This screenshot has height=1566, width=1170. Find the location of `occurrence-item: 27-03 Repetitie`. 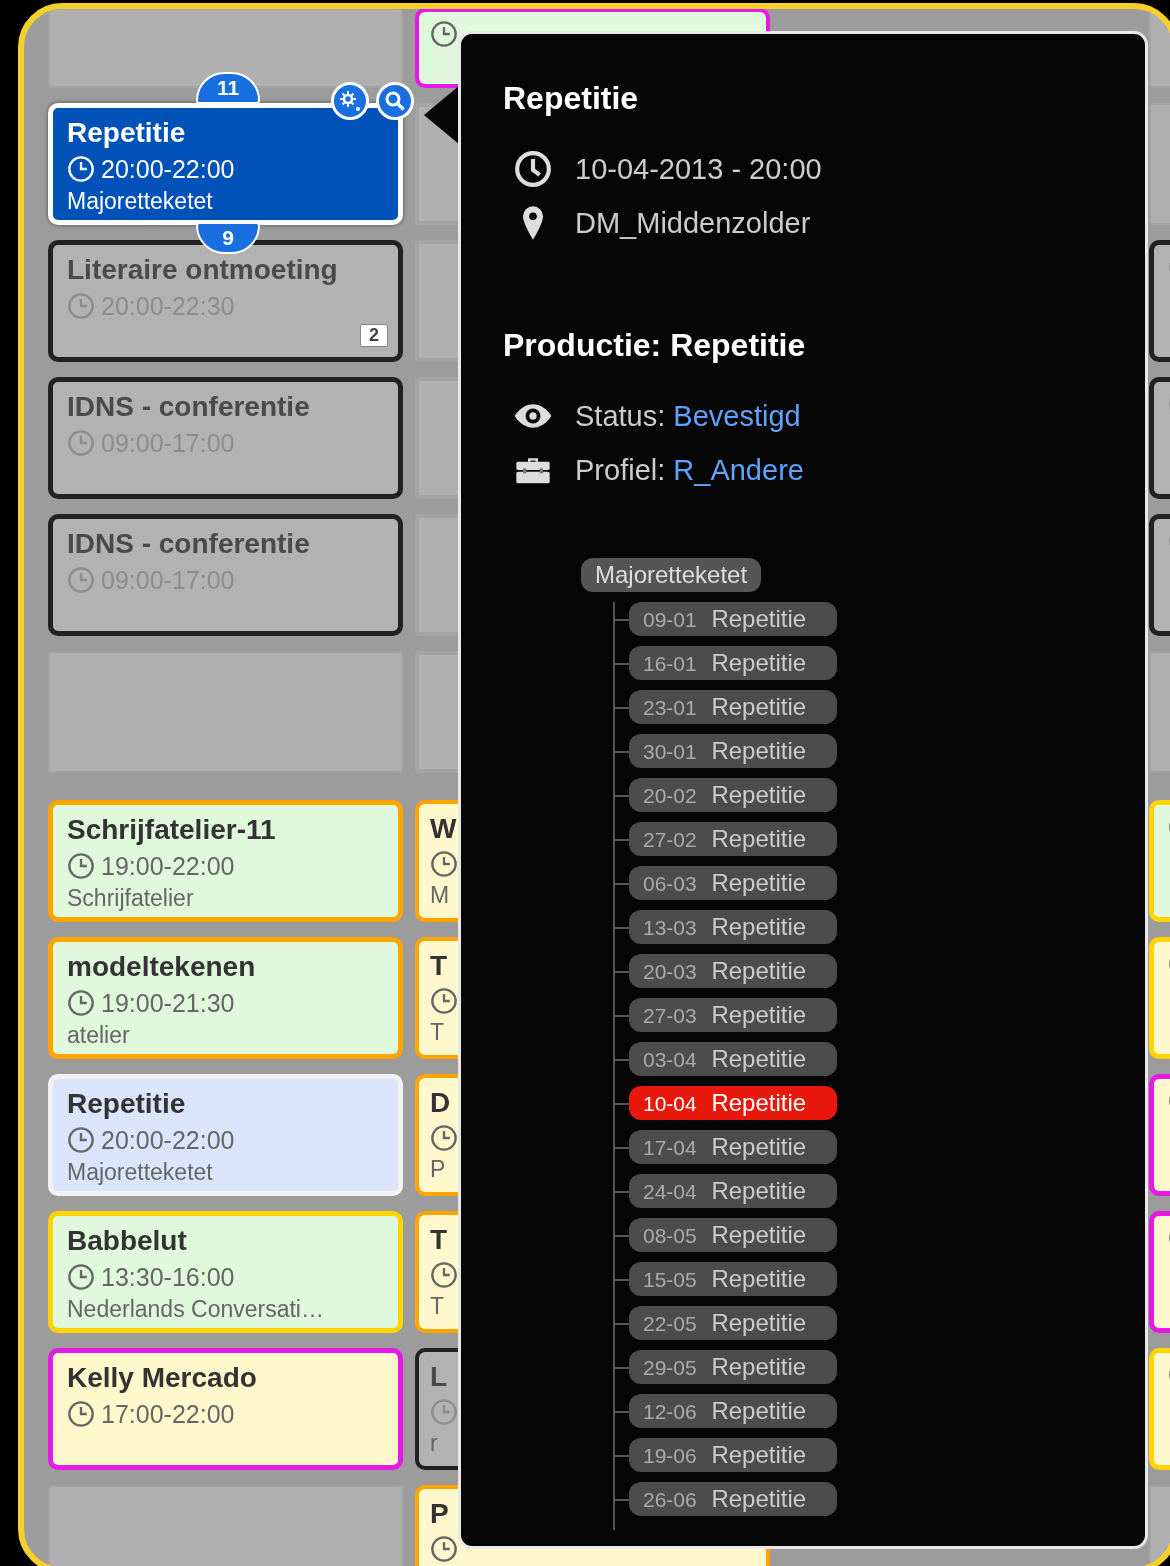

occurrence-item: 27-03 Repetitie is located at coordinates (733, 1015).